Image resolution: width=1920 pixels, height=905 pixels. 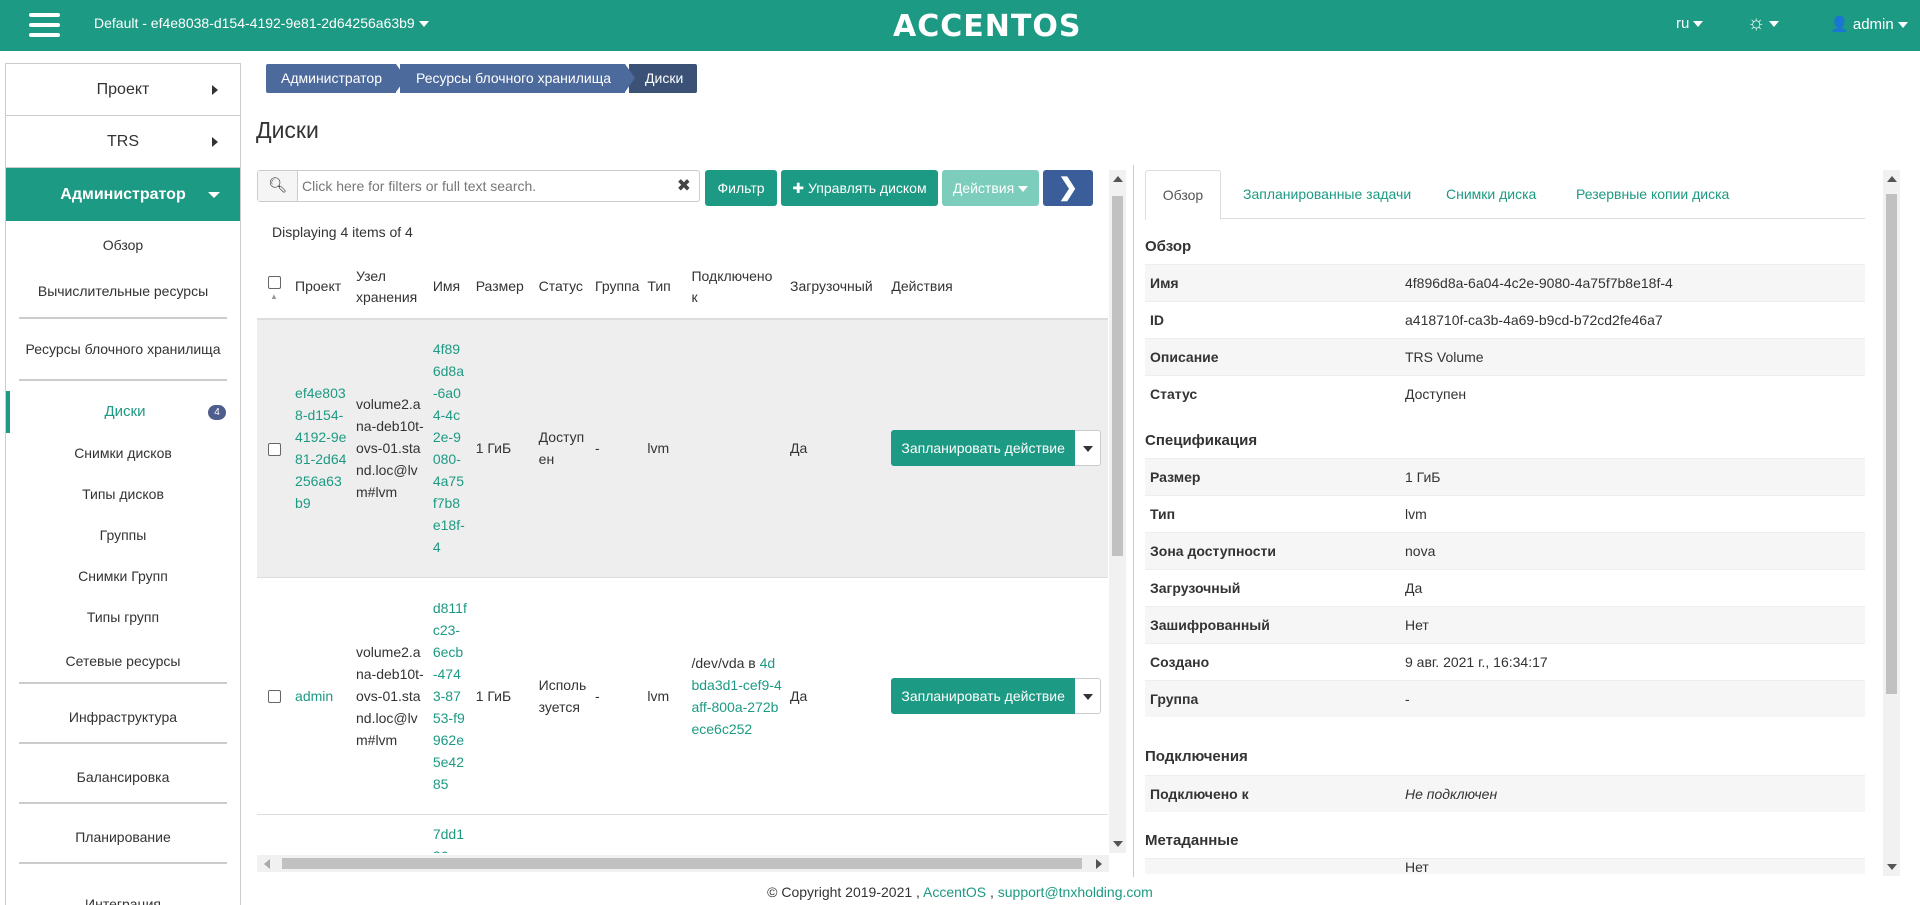 I want to click on sidebar-item-label: Диски, so click(x=125, y=411).